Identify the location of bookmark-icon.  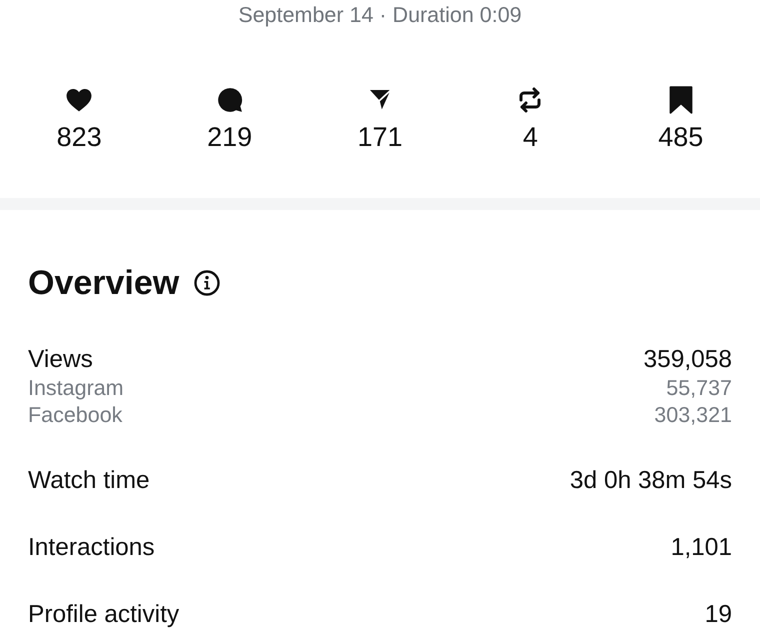
(680, 100).